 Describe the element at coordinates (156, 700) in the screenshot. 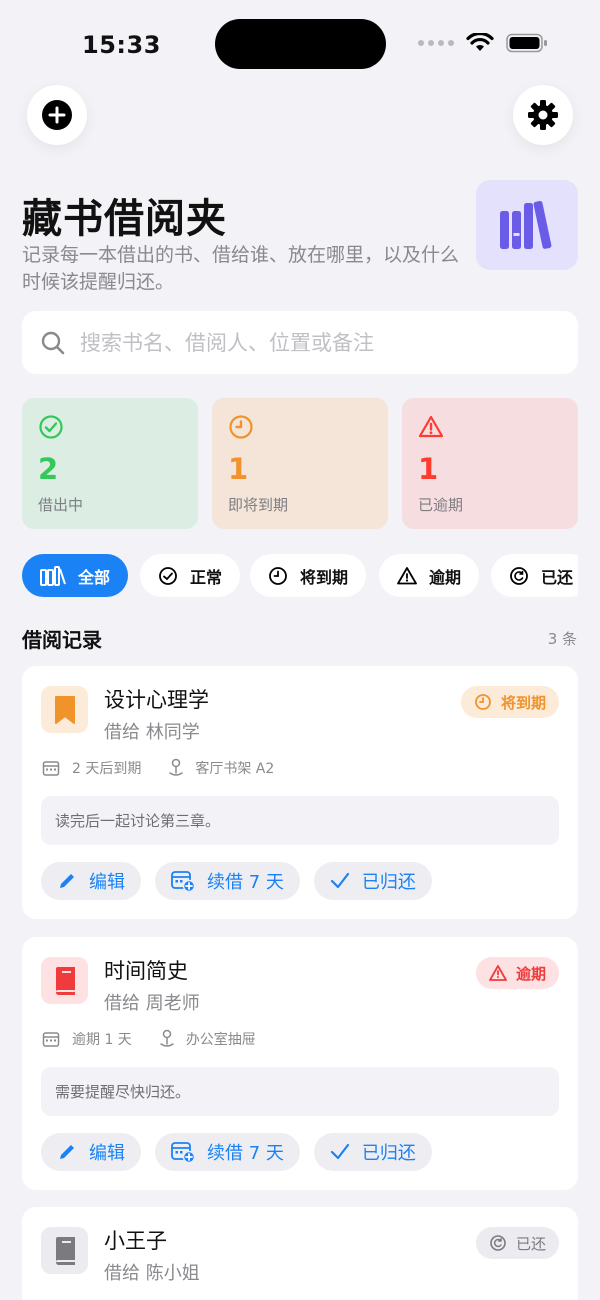

I see `book-title: 设计心理学` at that location.